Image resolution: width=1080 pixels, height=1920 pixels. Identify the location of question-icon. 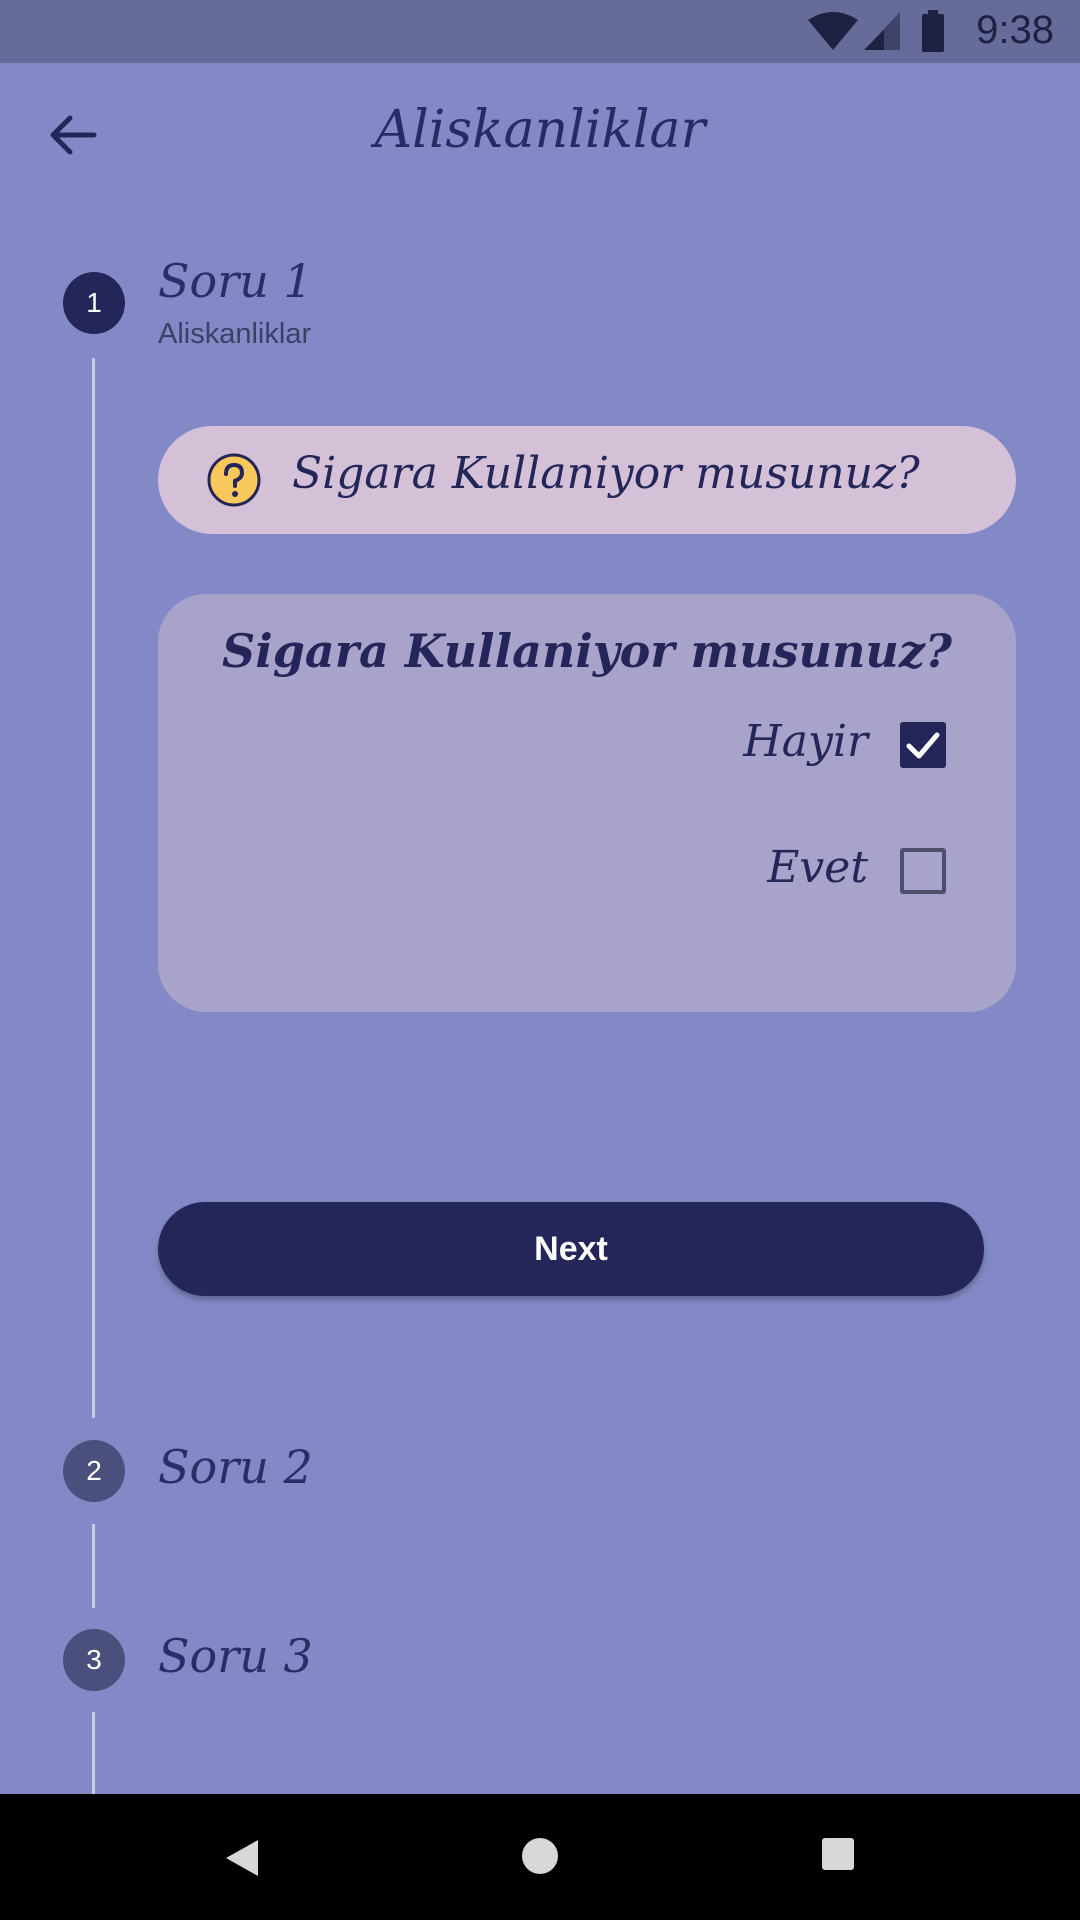
(234, 480).